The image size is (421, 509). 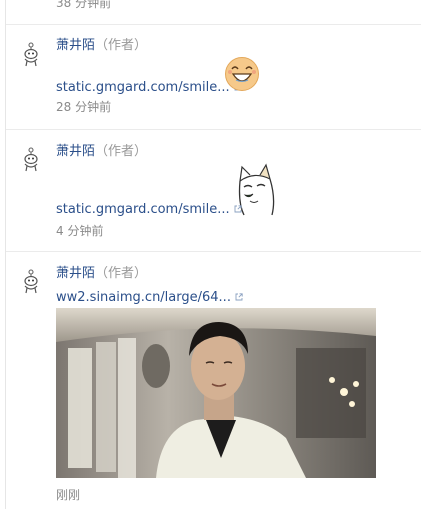 What do you see at coordinates (84, 5) in the screenshot?
I see `comment-time-previous: 38 分钟前` at bounding box center [84, 5].